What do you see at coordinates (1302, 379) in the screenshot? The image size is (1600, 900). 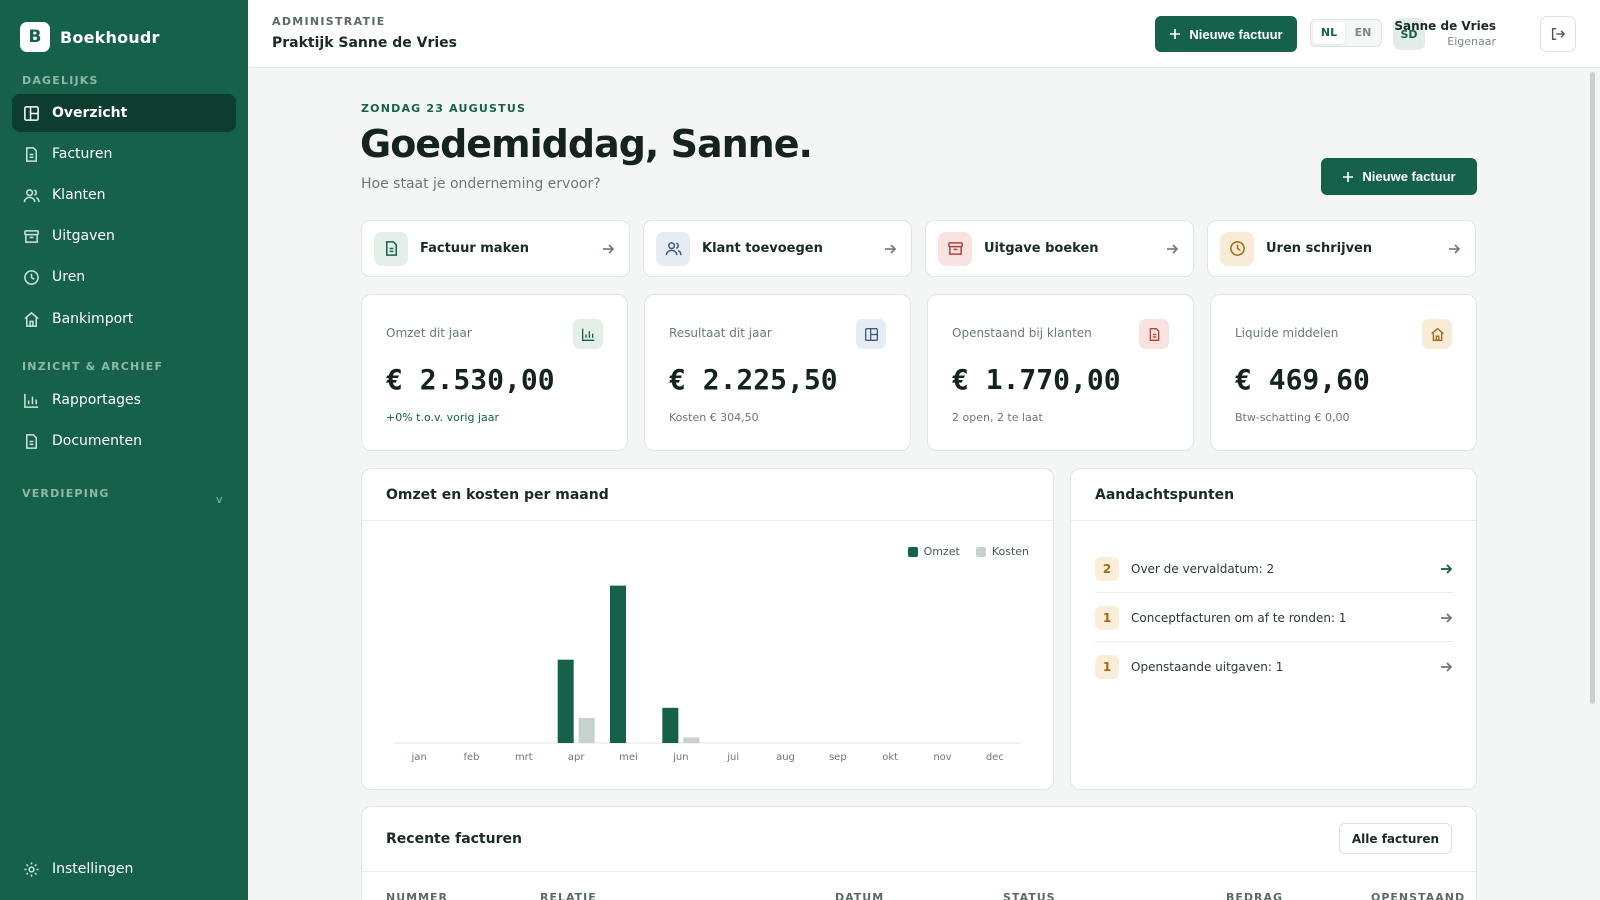 I see `kpi-value: € 469,60` at bounding box center [1302, 379].